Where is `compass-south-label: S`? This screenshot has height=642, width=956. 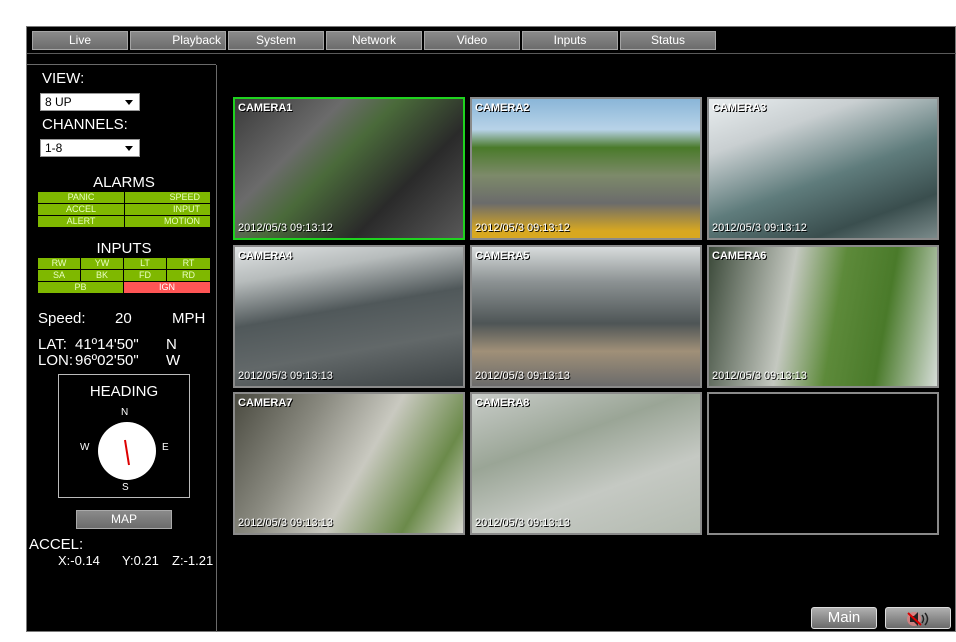 compass-south-label: S is located at coordinates (125, 487).